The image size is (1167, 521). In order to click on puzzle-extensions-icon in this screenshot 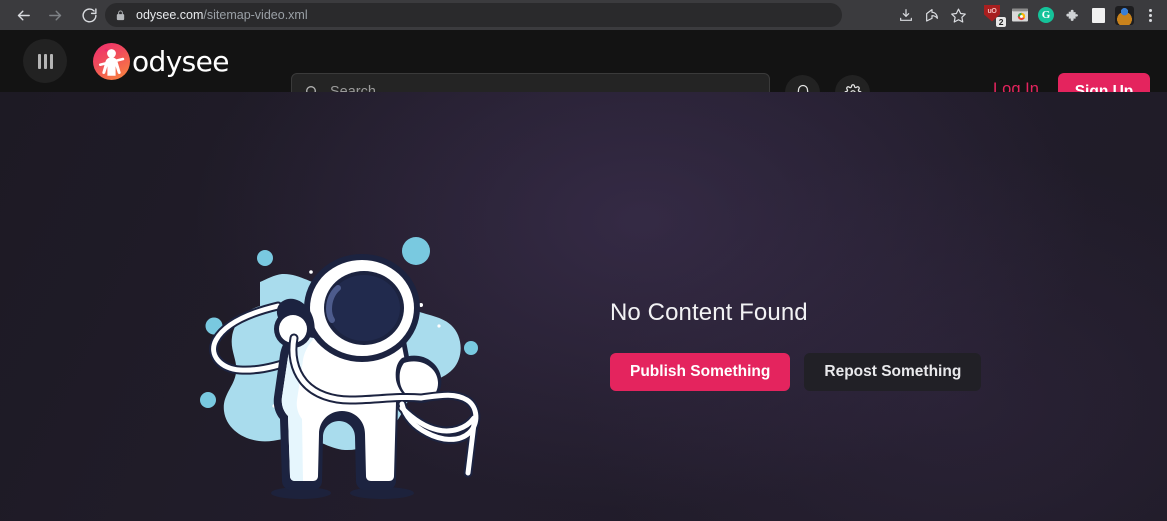, I will do `click(1071, 15)`.